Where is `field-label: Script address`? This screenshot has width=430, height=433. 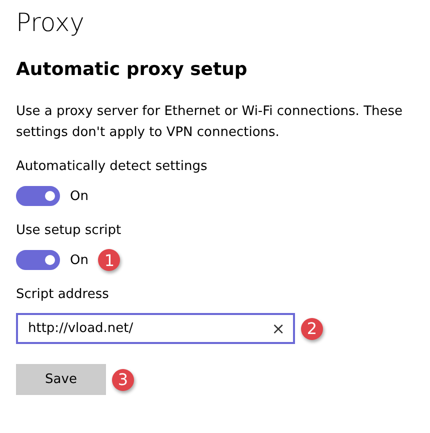
field-label: Script address is located at coordinates (63, 295).